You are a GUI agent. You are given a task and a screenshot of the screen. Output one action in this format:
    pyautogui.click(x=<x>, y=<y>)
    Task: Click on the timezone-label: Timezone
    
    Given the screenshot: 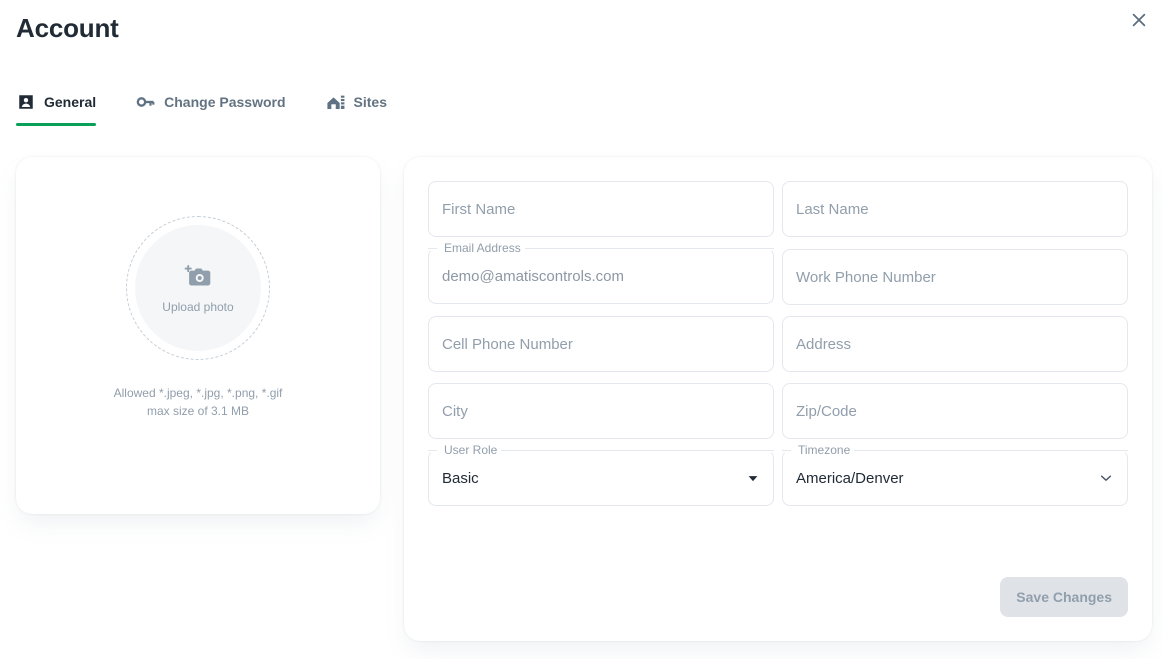 What is the action you would take?
    pyautogui.click(x=824, y=450)
    